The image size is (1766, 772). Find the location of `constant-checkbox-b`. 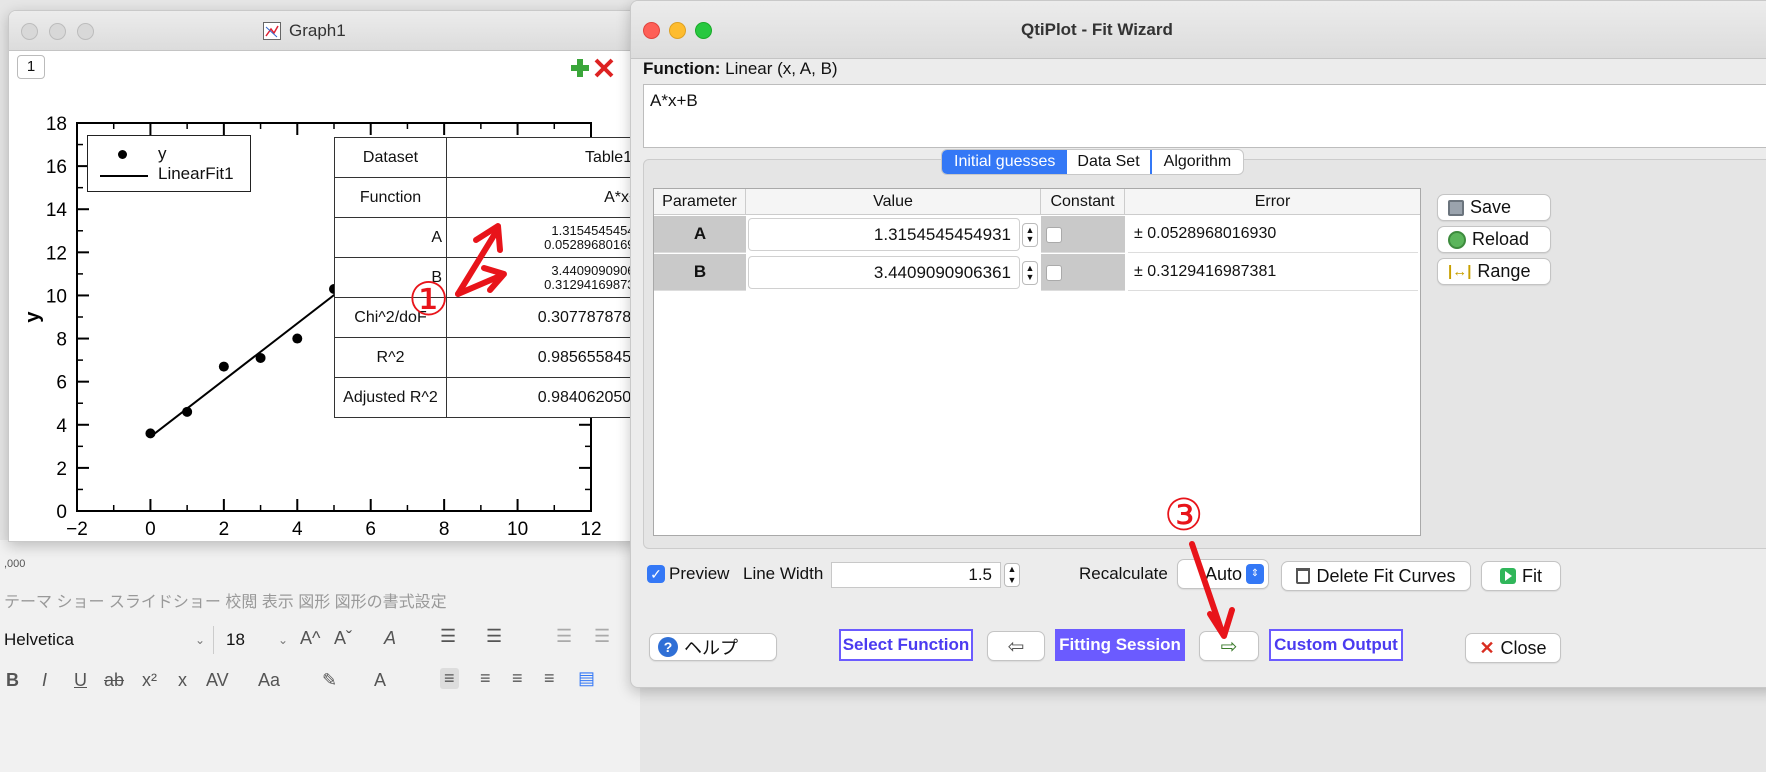

constant-checkbox-b is located at coordinates (1054, 273).